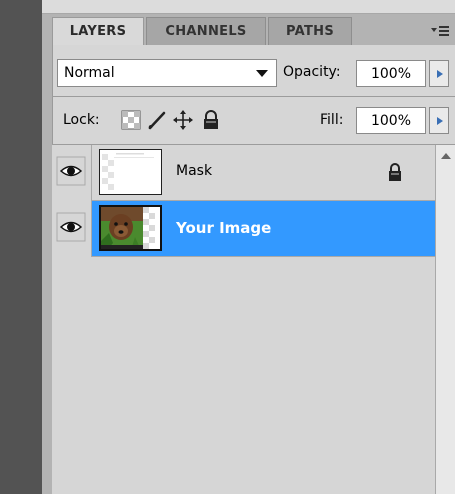  Describe the element at coordinates (211, 120) in the screenshot. I see `lock-all-icon` at that location.